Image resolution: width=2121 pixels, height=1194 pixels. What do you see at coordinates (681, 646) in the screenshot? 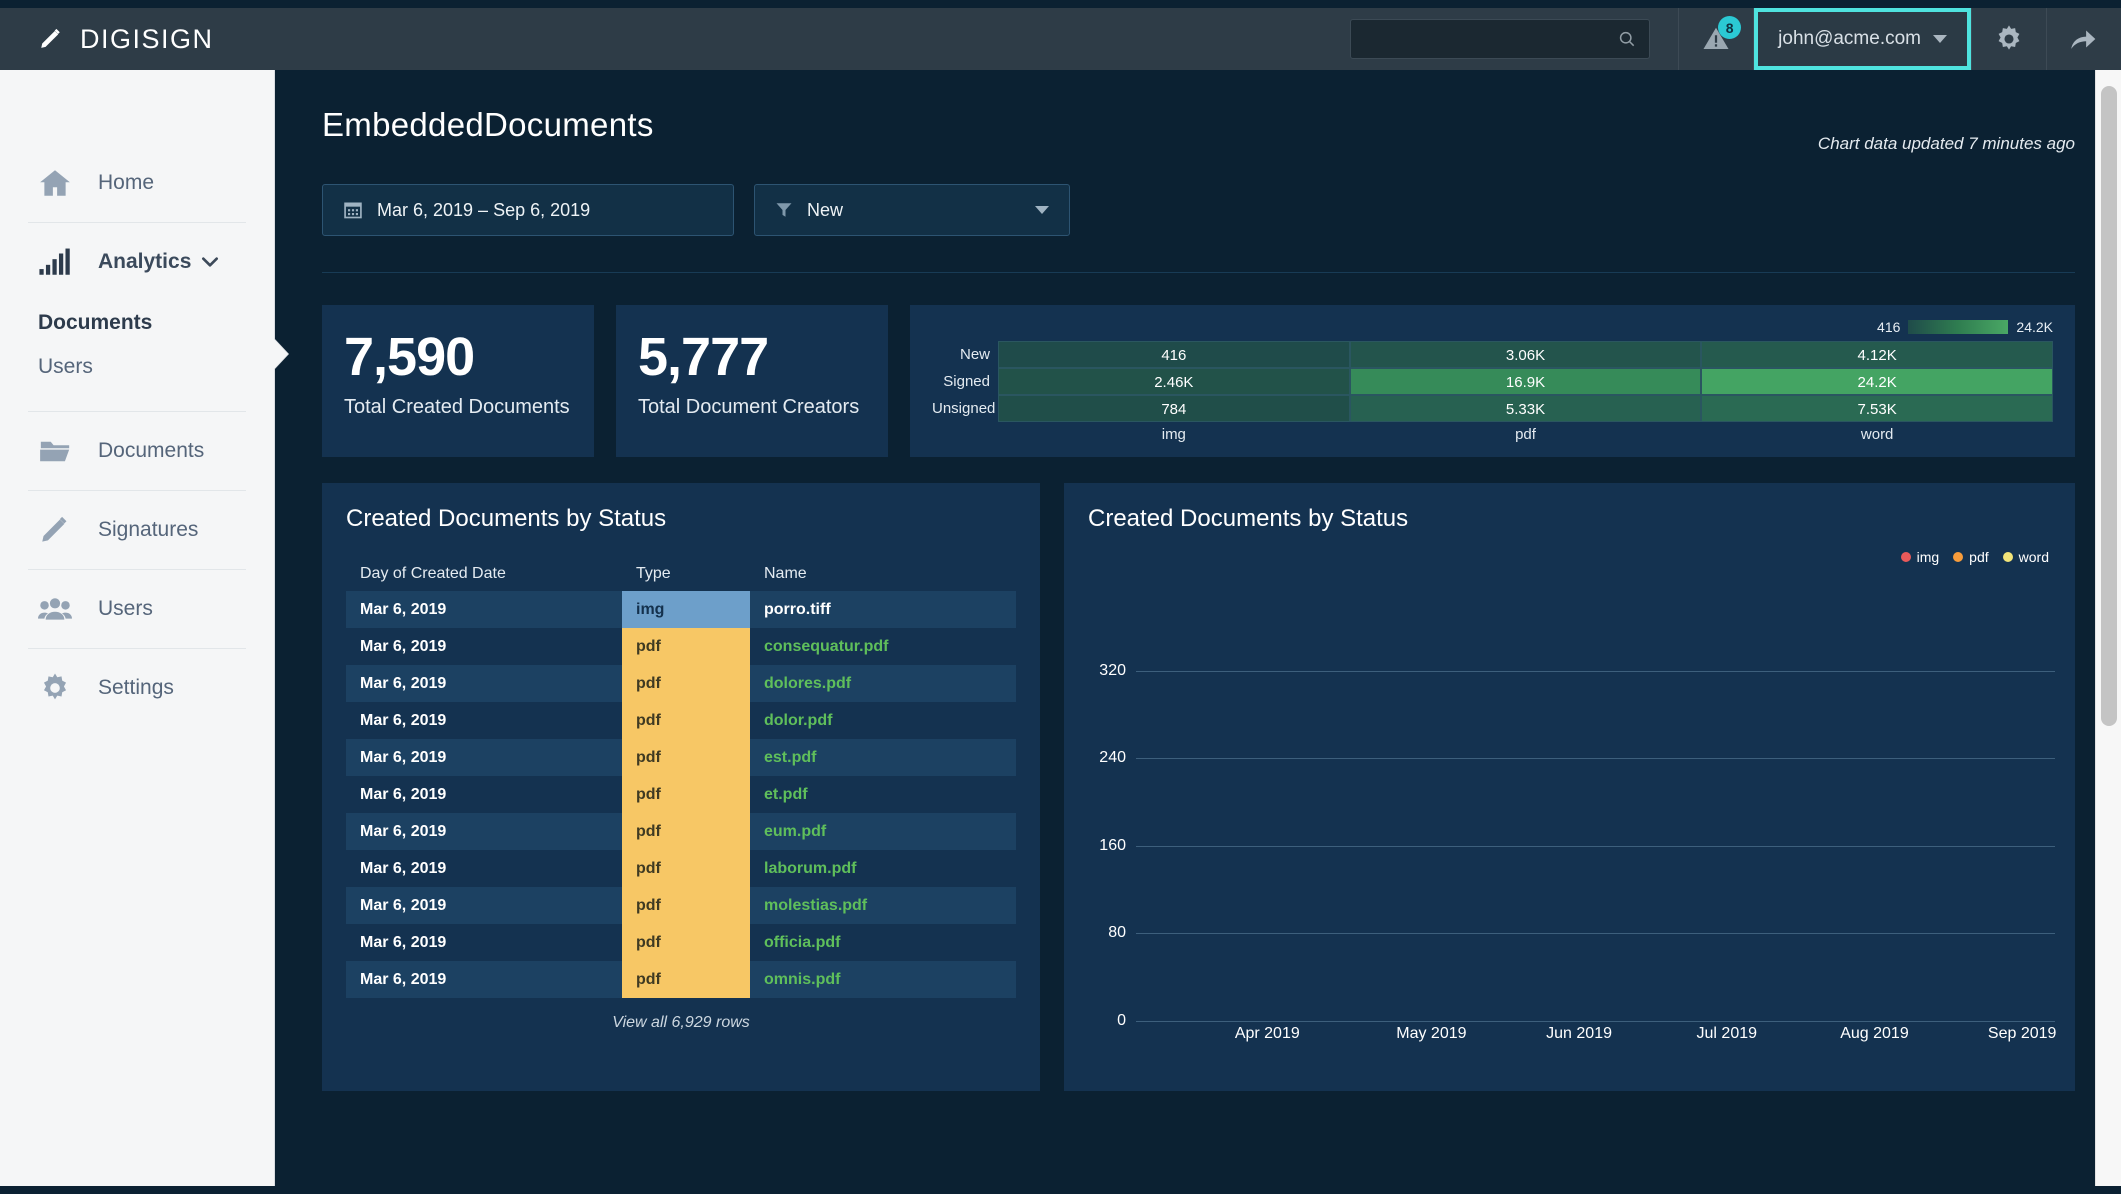
I see `table-row: Mar 6, 2019 pdf consequatur.pdf` at bounding box center [681, 646].